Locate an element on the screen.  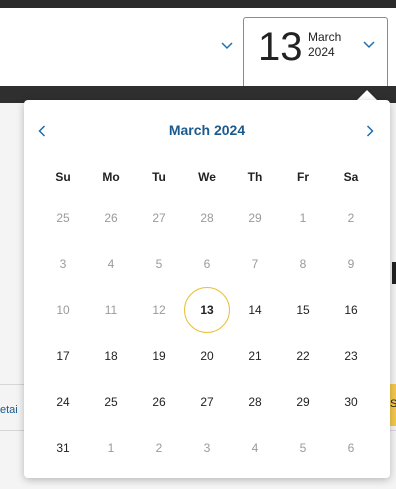
calendar-day-selected: 13 is located at coordinates (207, 310).